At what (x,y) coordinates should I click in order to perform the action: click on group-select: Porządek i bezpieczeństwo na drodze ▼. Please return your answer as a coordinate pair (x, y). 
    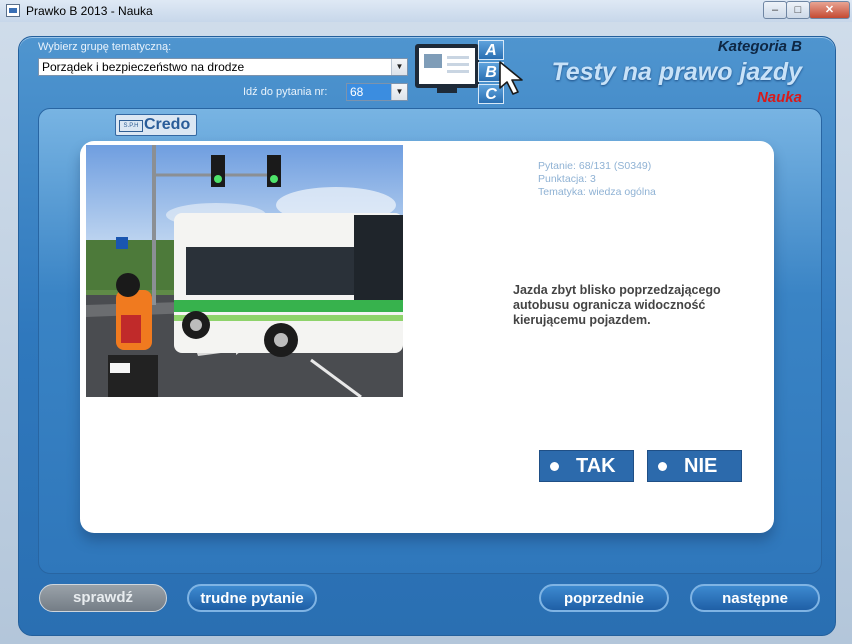
    Looking at the image, I should click on (223, 67).